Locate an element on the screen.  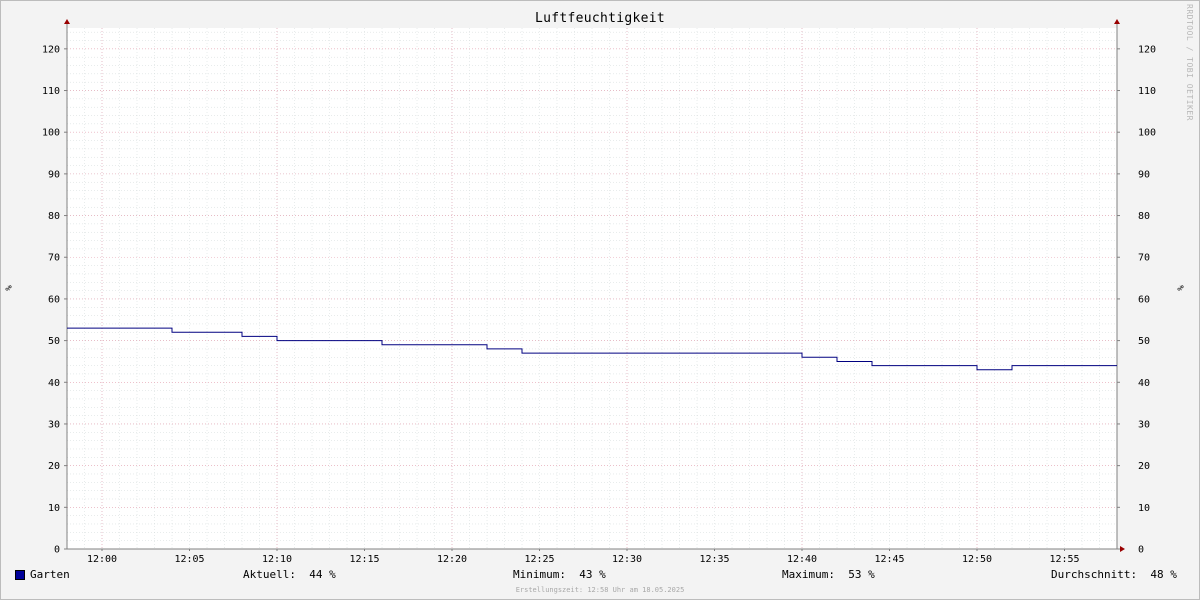
y-tick-label-left: 20 is located at coordinates (54, 466).